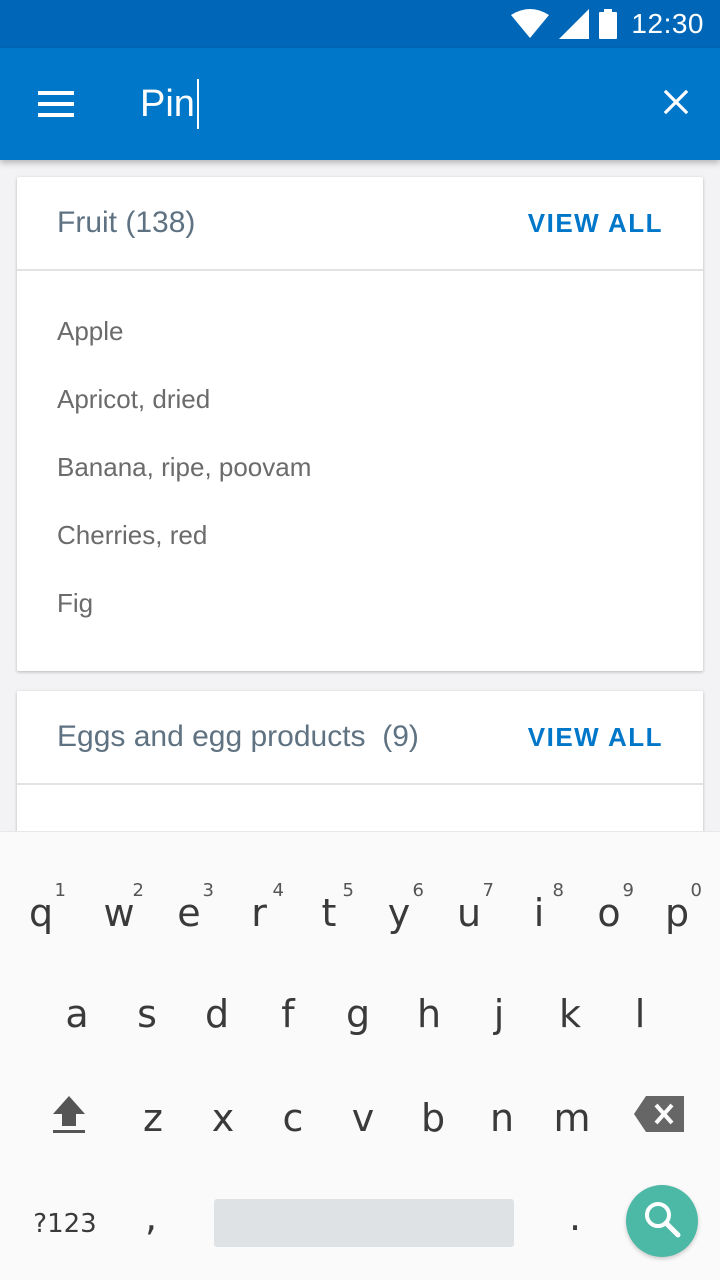 This screenshot has width=720, height=1280. What do you see at coordinates (217, 1014) in the screenshot?
I see `key-d: d` at bounding box center [217, 1014].